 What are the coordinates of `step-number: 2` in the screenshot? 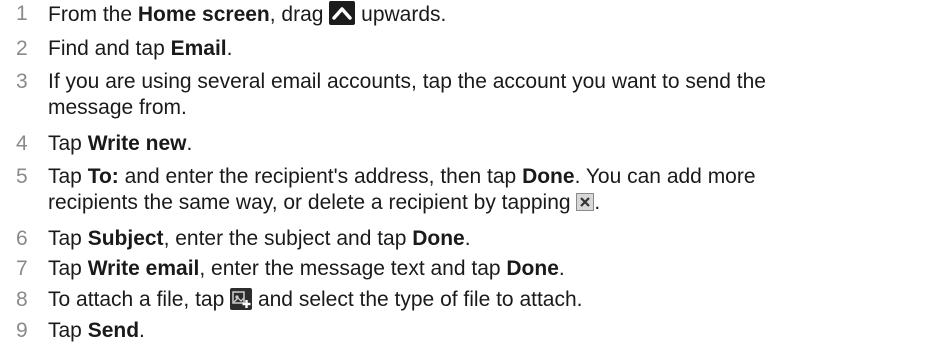 It's located at (22, 48).